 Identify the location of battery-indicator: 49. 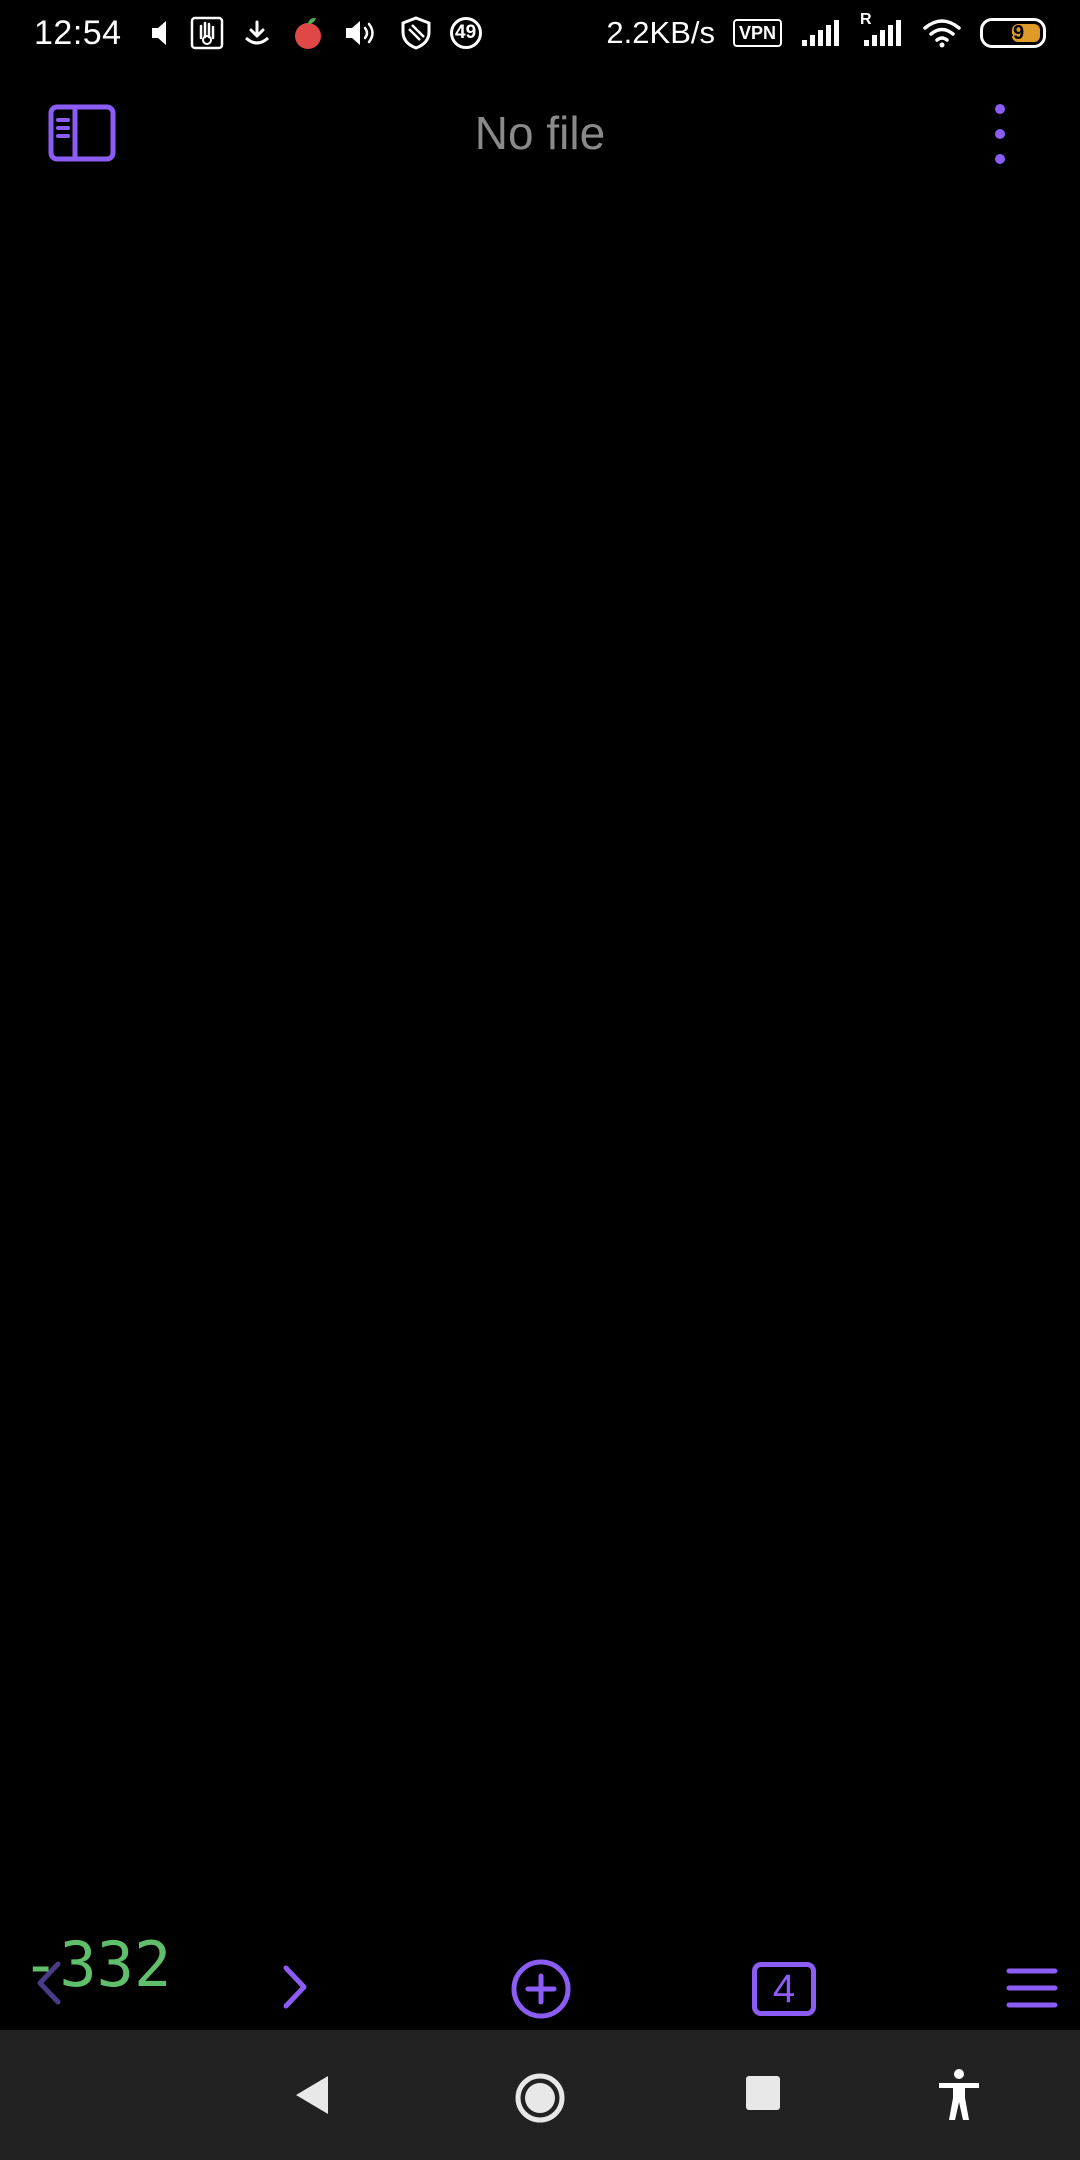
(1013, 33).